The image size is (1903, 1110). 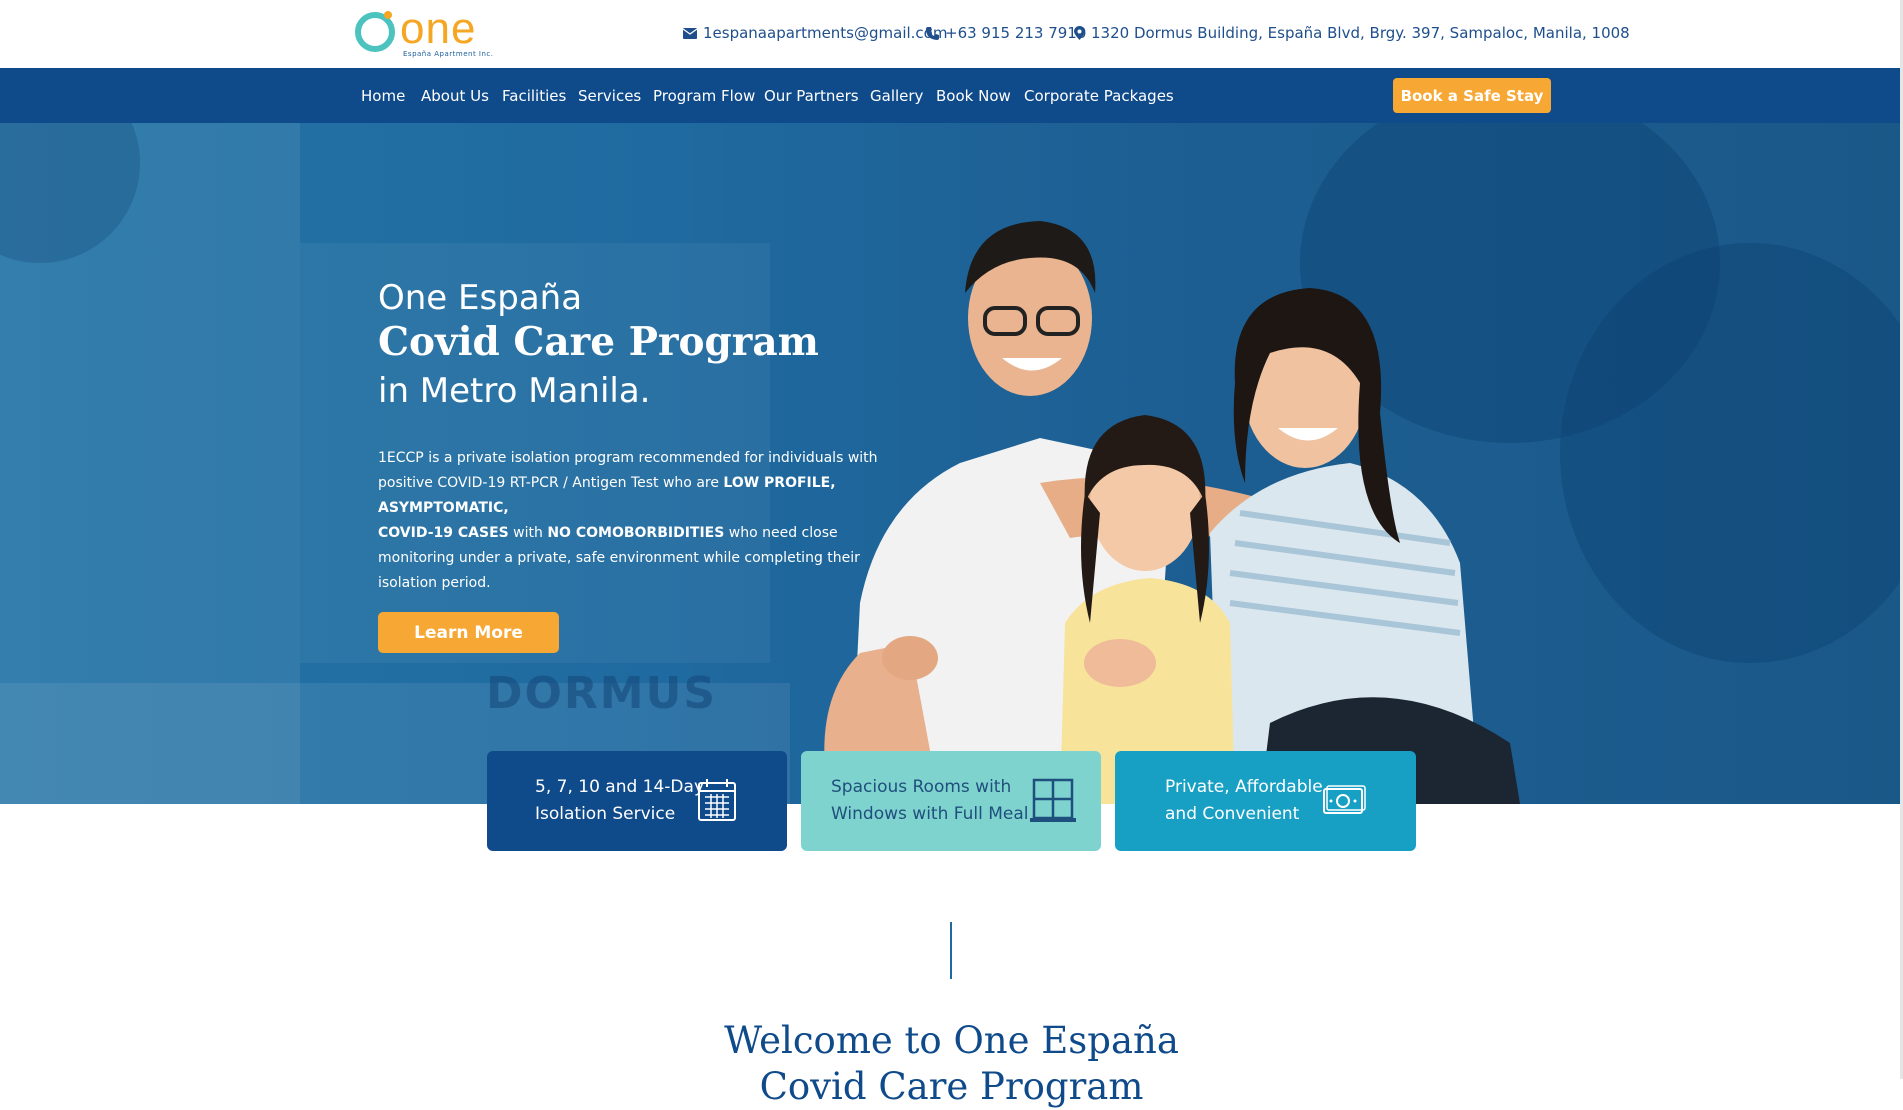 What do you see at coordinates (1472, 95) in the screenshot?
I see `book-safe-stay-button: Book a Safe Stay` at bounding box center [1472, 95].